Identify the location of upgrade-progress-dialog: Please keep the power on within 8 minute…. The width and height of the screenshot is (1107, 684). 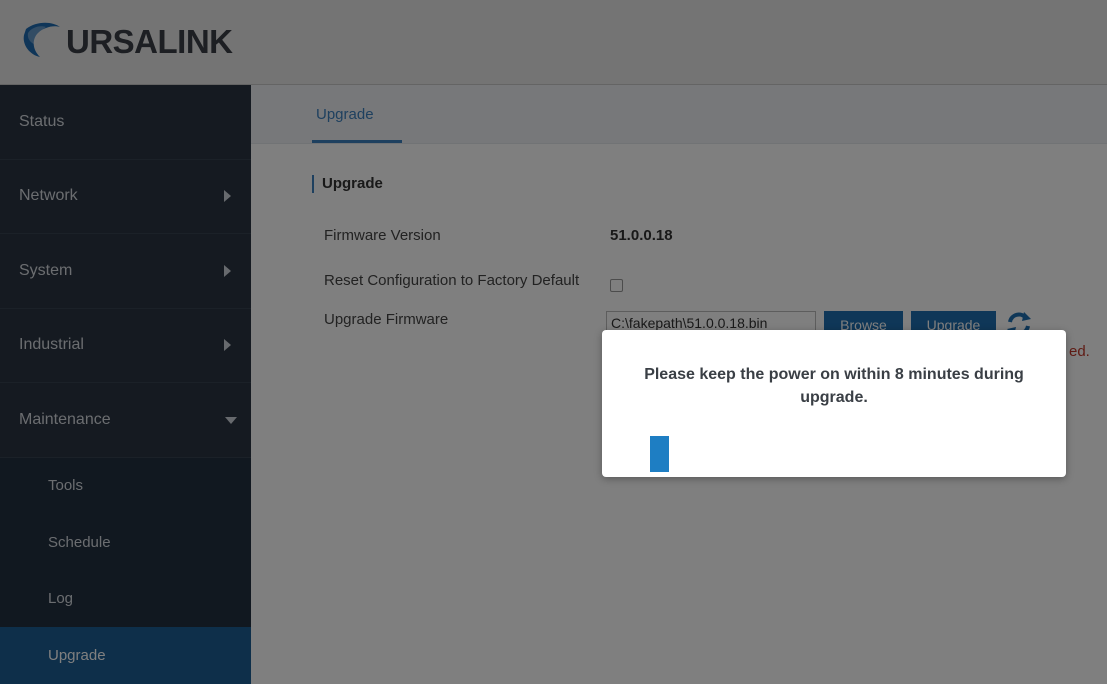
(834, 403).